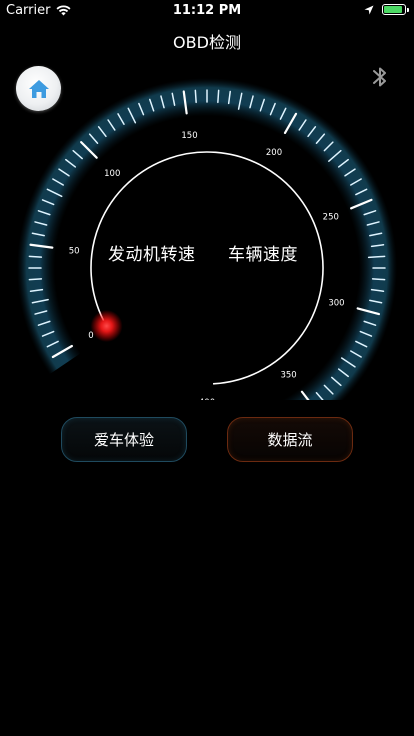 The height and width of the screenshot is (736, 414). What do you see at coordinates (152, 255) in the screenshot?
I see `engine-rpm-label: 发动机转速` at bounding box center [152, 255].